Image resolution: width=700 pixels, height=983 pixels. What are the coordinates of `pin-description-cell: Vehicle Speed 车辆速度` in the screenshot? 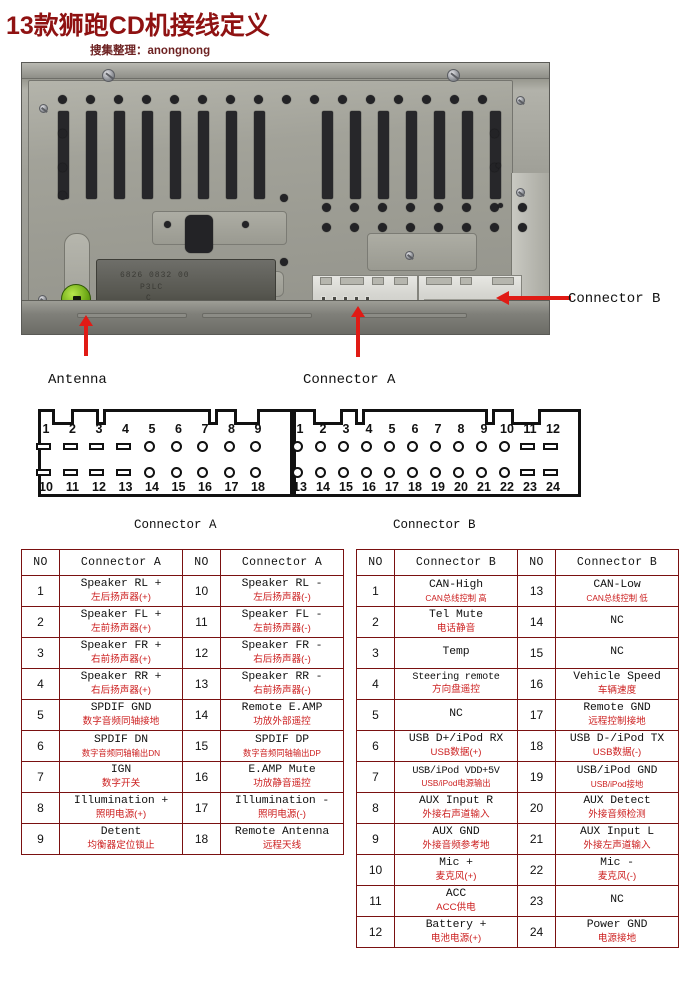 It's located at (617, 684).